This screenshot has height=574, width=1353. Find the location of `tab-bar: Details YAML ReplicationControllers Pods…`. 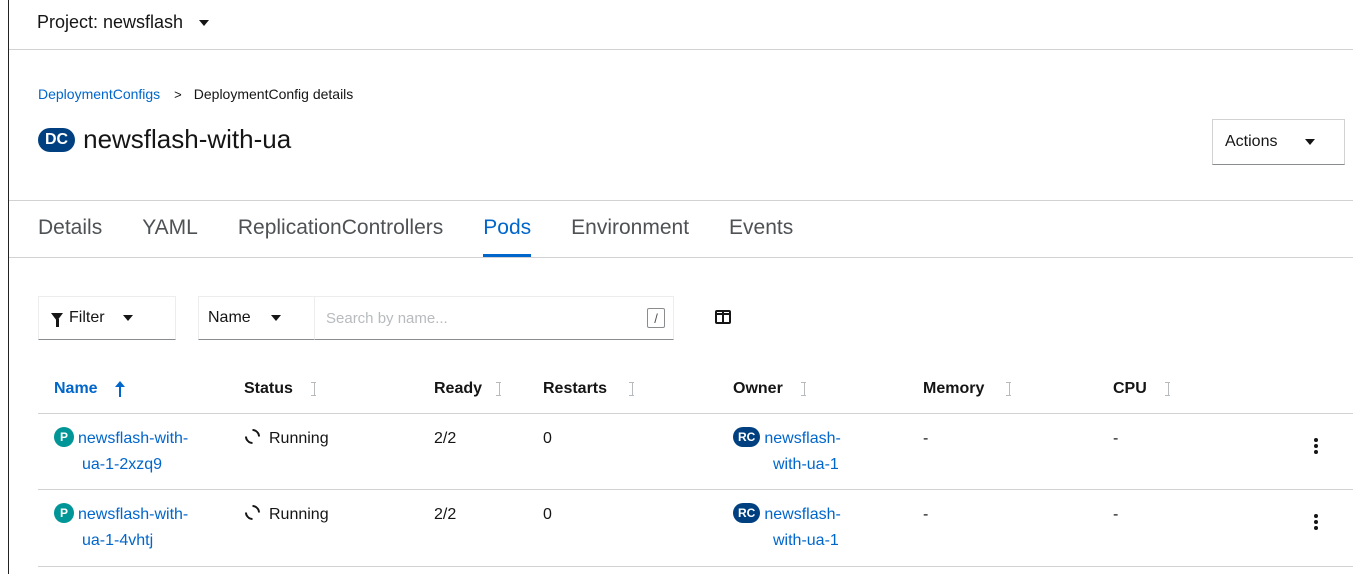

tab-bar: Details YAML ReplicationControllers Pods… is located at coordinates (435, 230).